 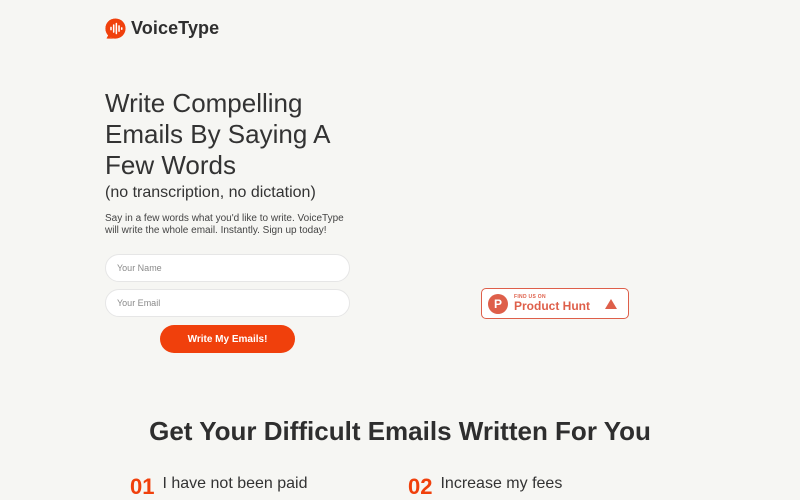 I want to click on product-hunt-badge: P FIND US ON Product Hunt, so click(x=555, y=303).